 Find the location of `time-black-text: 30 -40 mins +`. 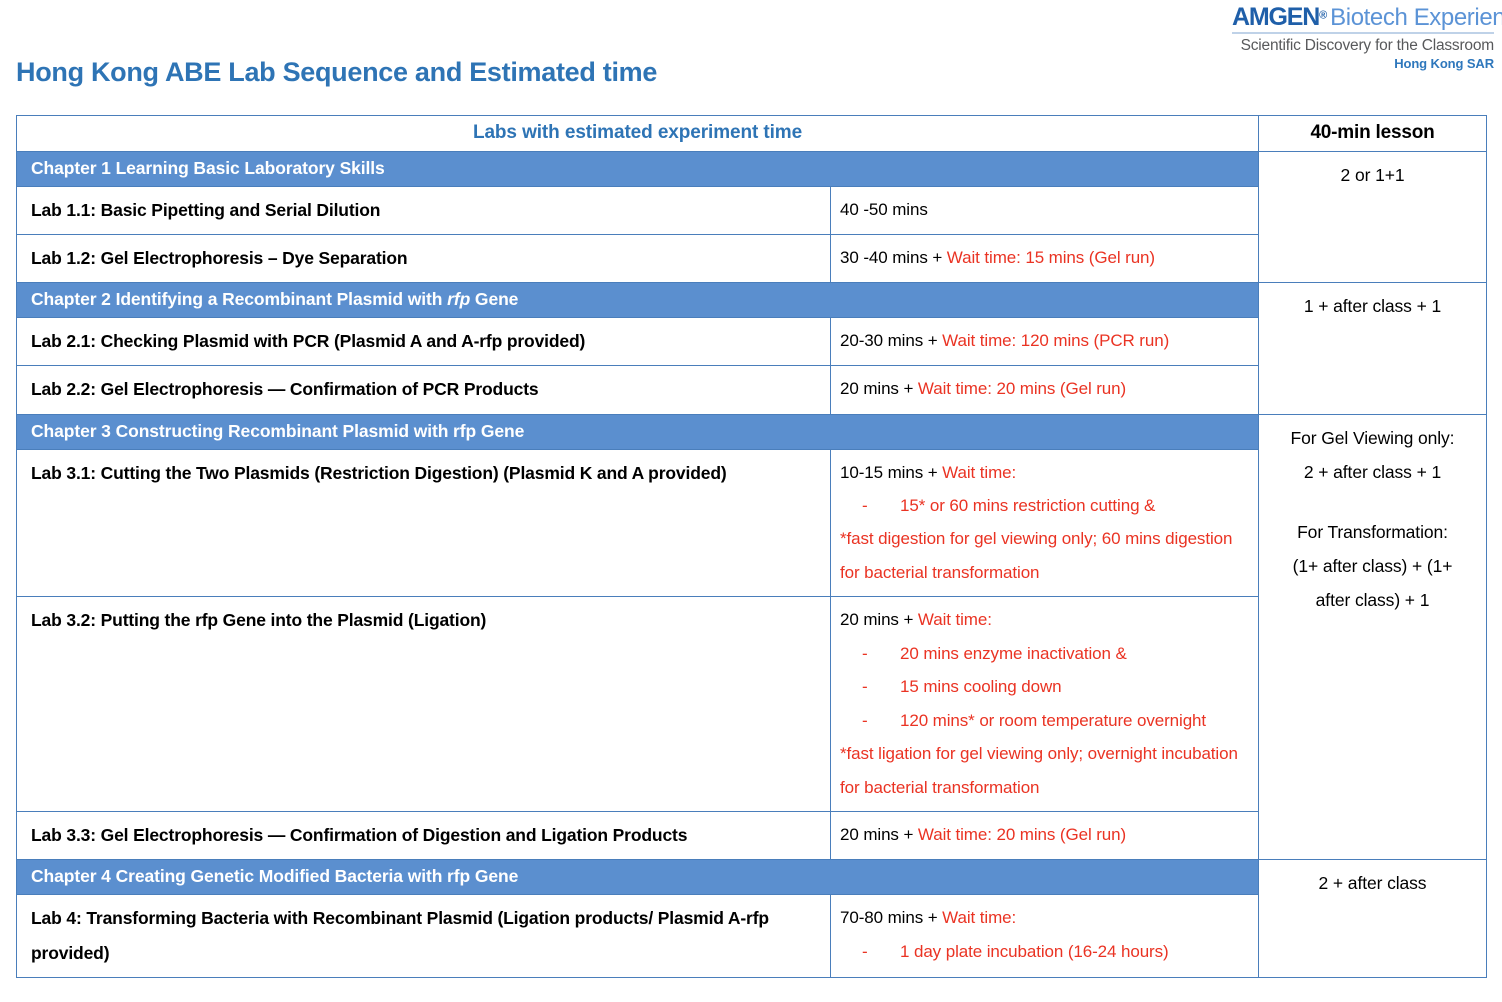

time-black-text: 30 -40 mins + is located at coordinates (893, 258).